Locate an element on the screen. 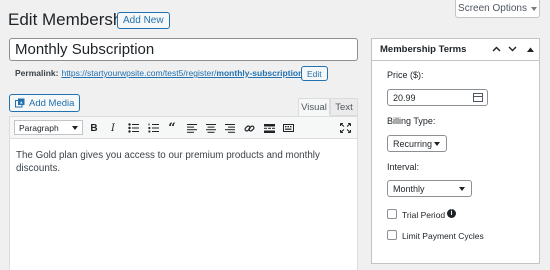 The height and width of the screenshot is (270, 550). price-label: Price ($): is located at coordinates (405, 75).